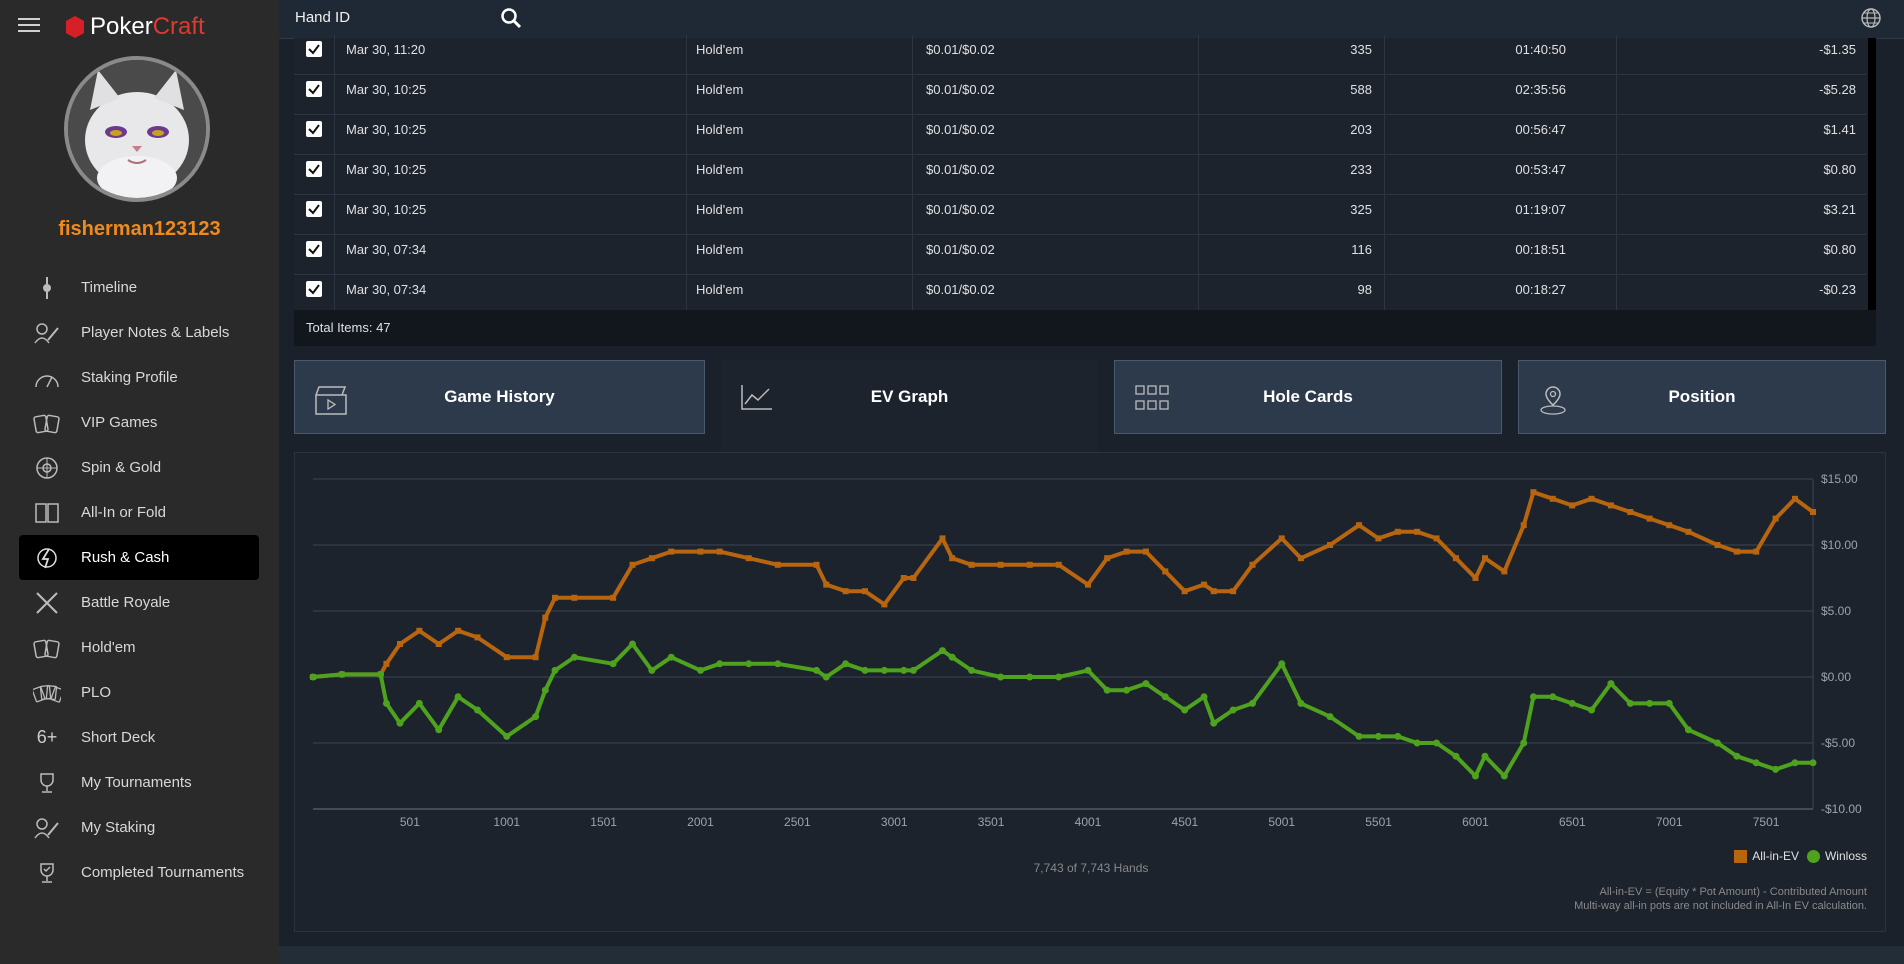 This screenshot has height=964, width=1904. What do you see at coordinates (139, 872) in the screenshot?
I see `sidebar-item-completed-tournaments: Completed Tournaments` at bounding box center [139, 872].